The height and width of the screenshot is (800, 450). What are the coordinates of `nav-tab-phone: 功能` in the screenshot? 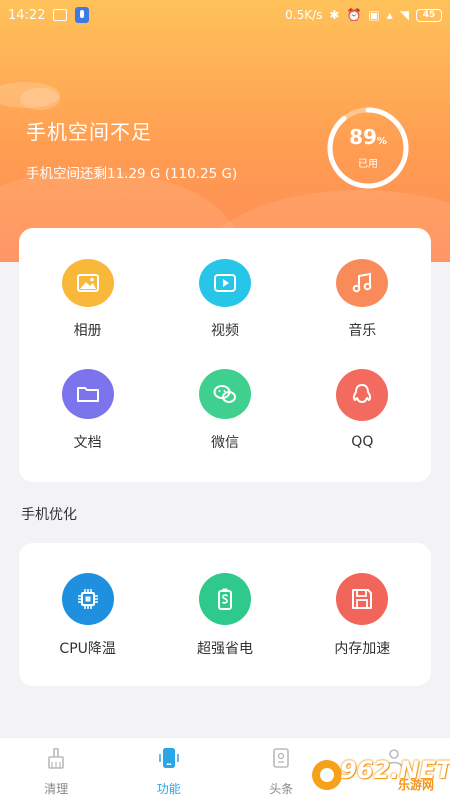 It's located at (169, 769).